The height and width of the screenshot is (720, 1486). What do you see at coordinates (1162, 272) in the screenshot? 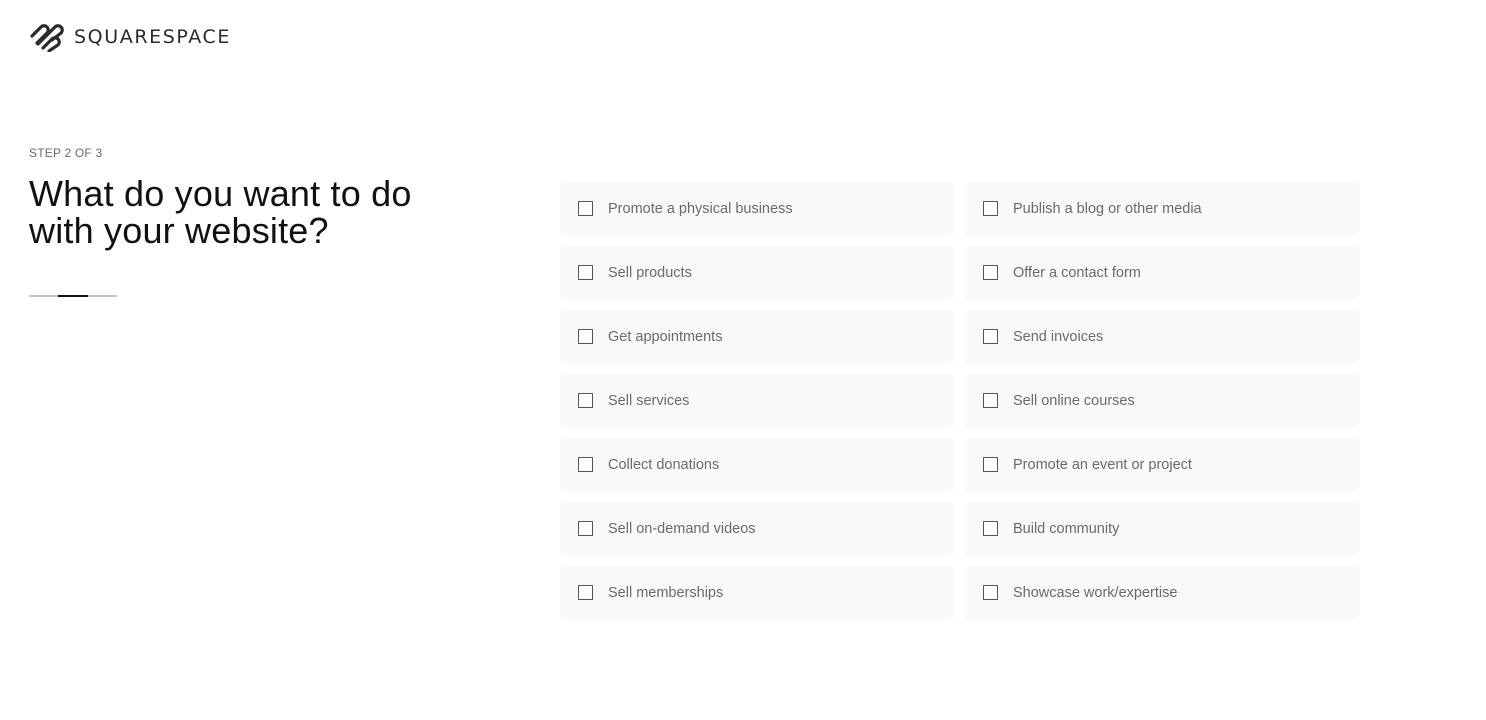
I see `option-contact-form: Offer a contact form` at bounding box center [1162, 272].